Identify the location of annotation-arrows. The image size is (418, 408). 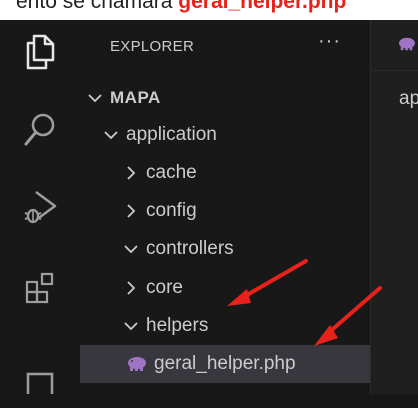
(304, 302).